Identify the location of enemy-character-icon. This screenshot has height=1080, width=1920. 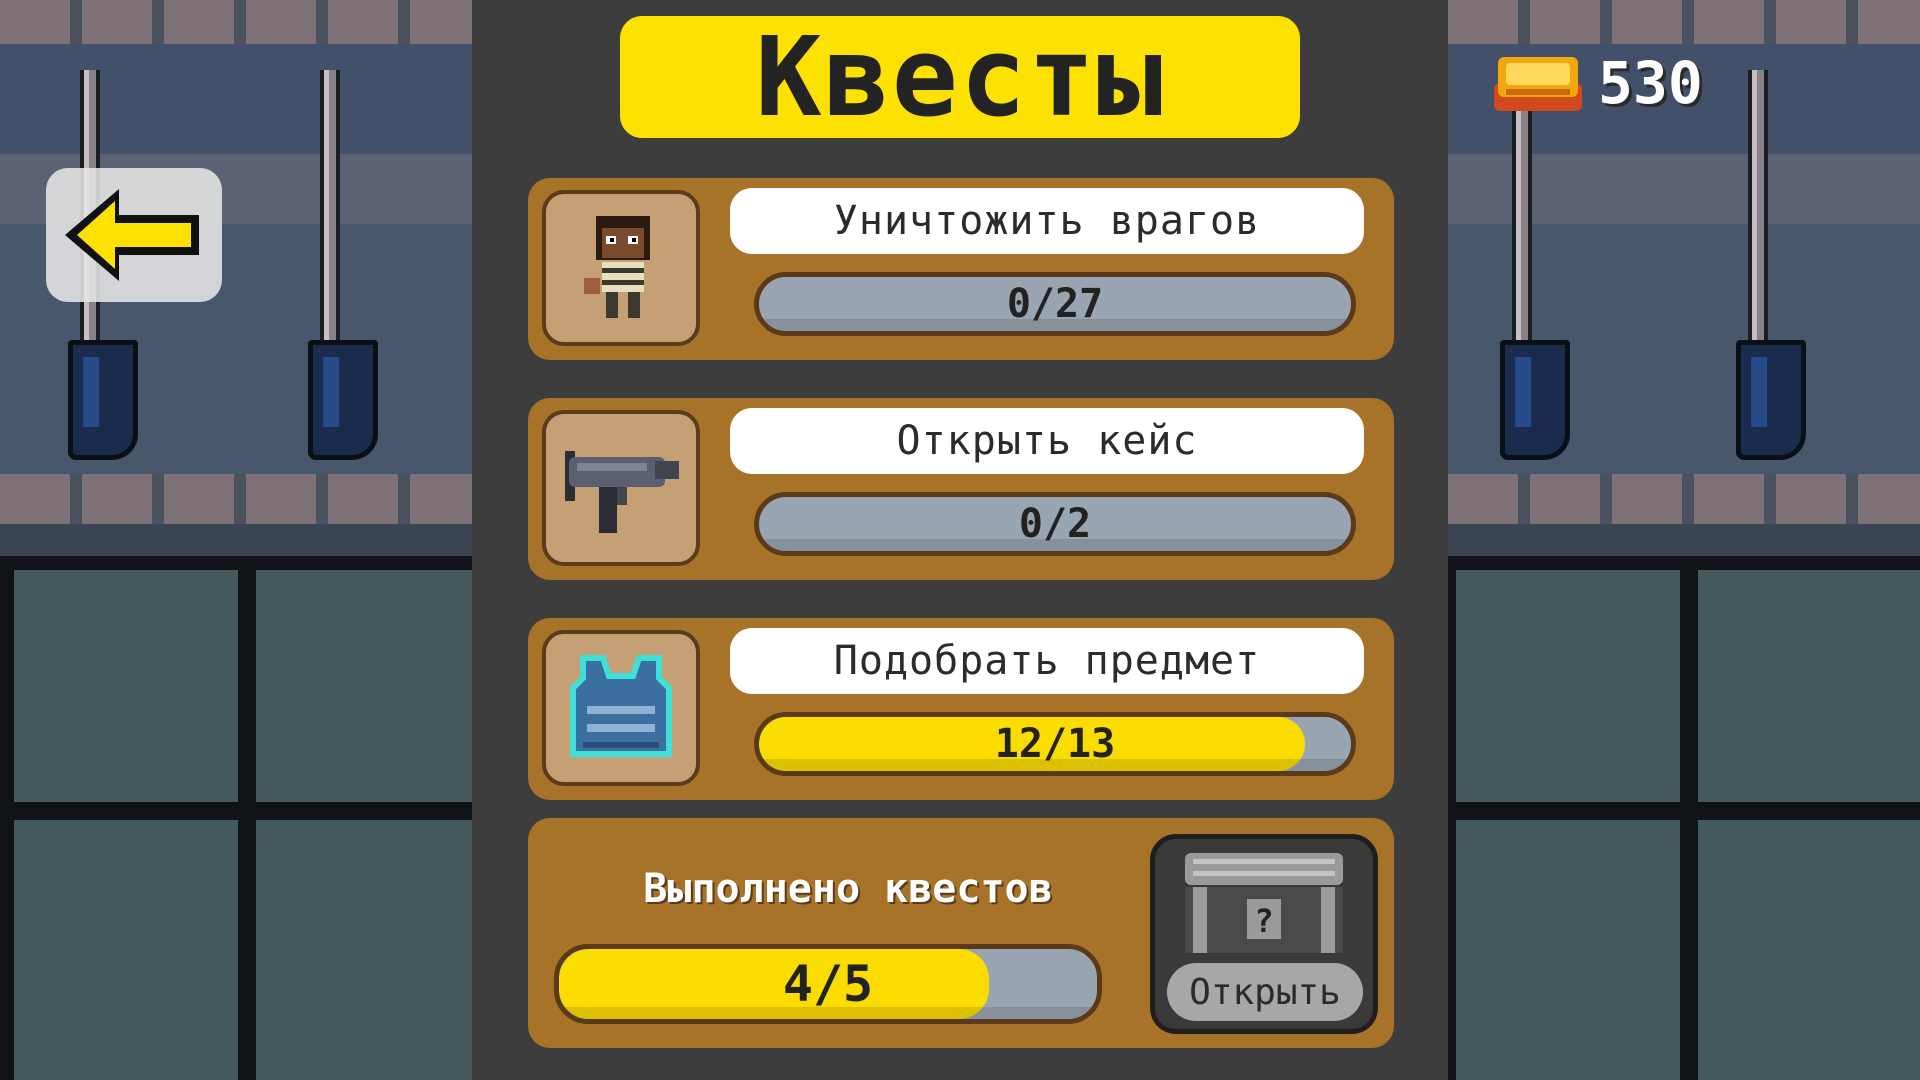
(617, 267).